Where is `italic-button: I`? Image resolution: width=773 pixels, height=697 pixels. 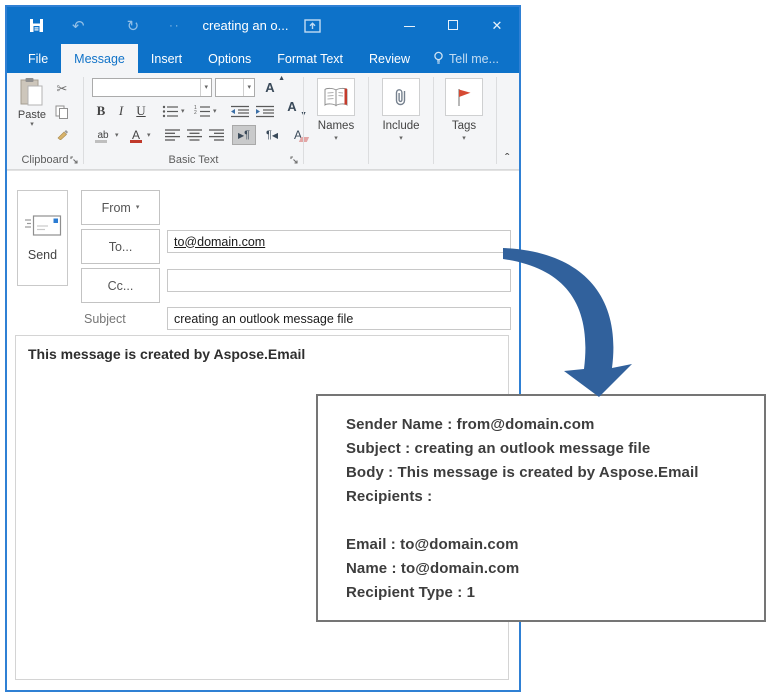
italic-button: I is located at coordinates (121, 111).